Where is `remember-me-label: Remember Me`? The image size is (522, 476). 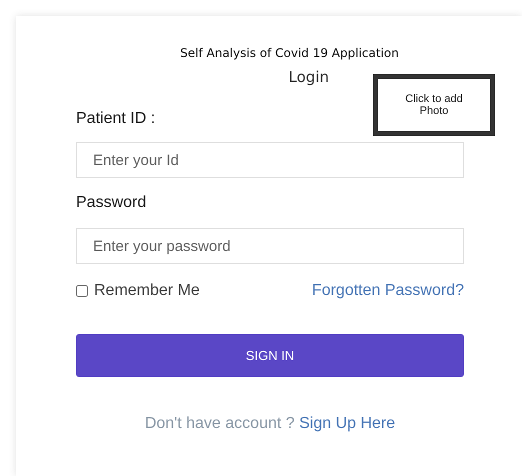
remember-me-label: Remember Me is located at coordinates (147, 291).